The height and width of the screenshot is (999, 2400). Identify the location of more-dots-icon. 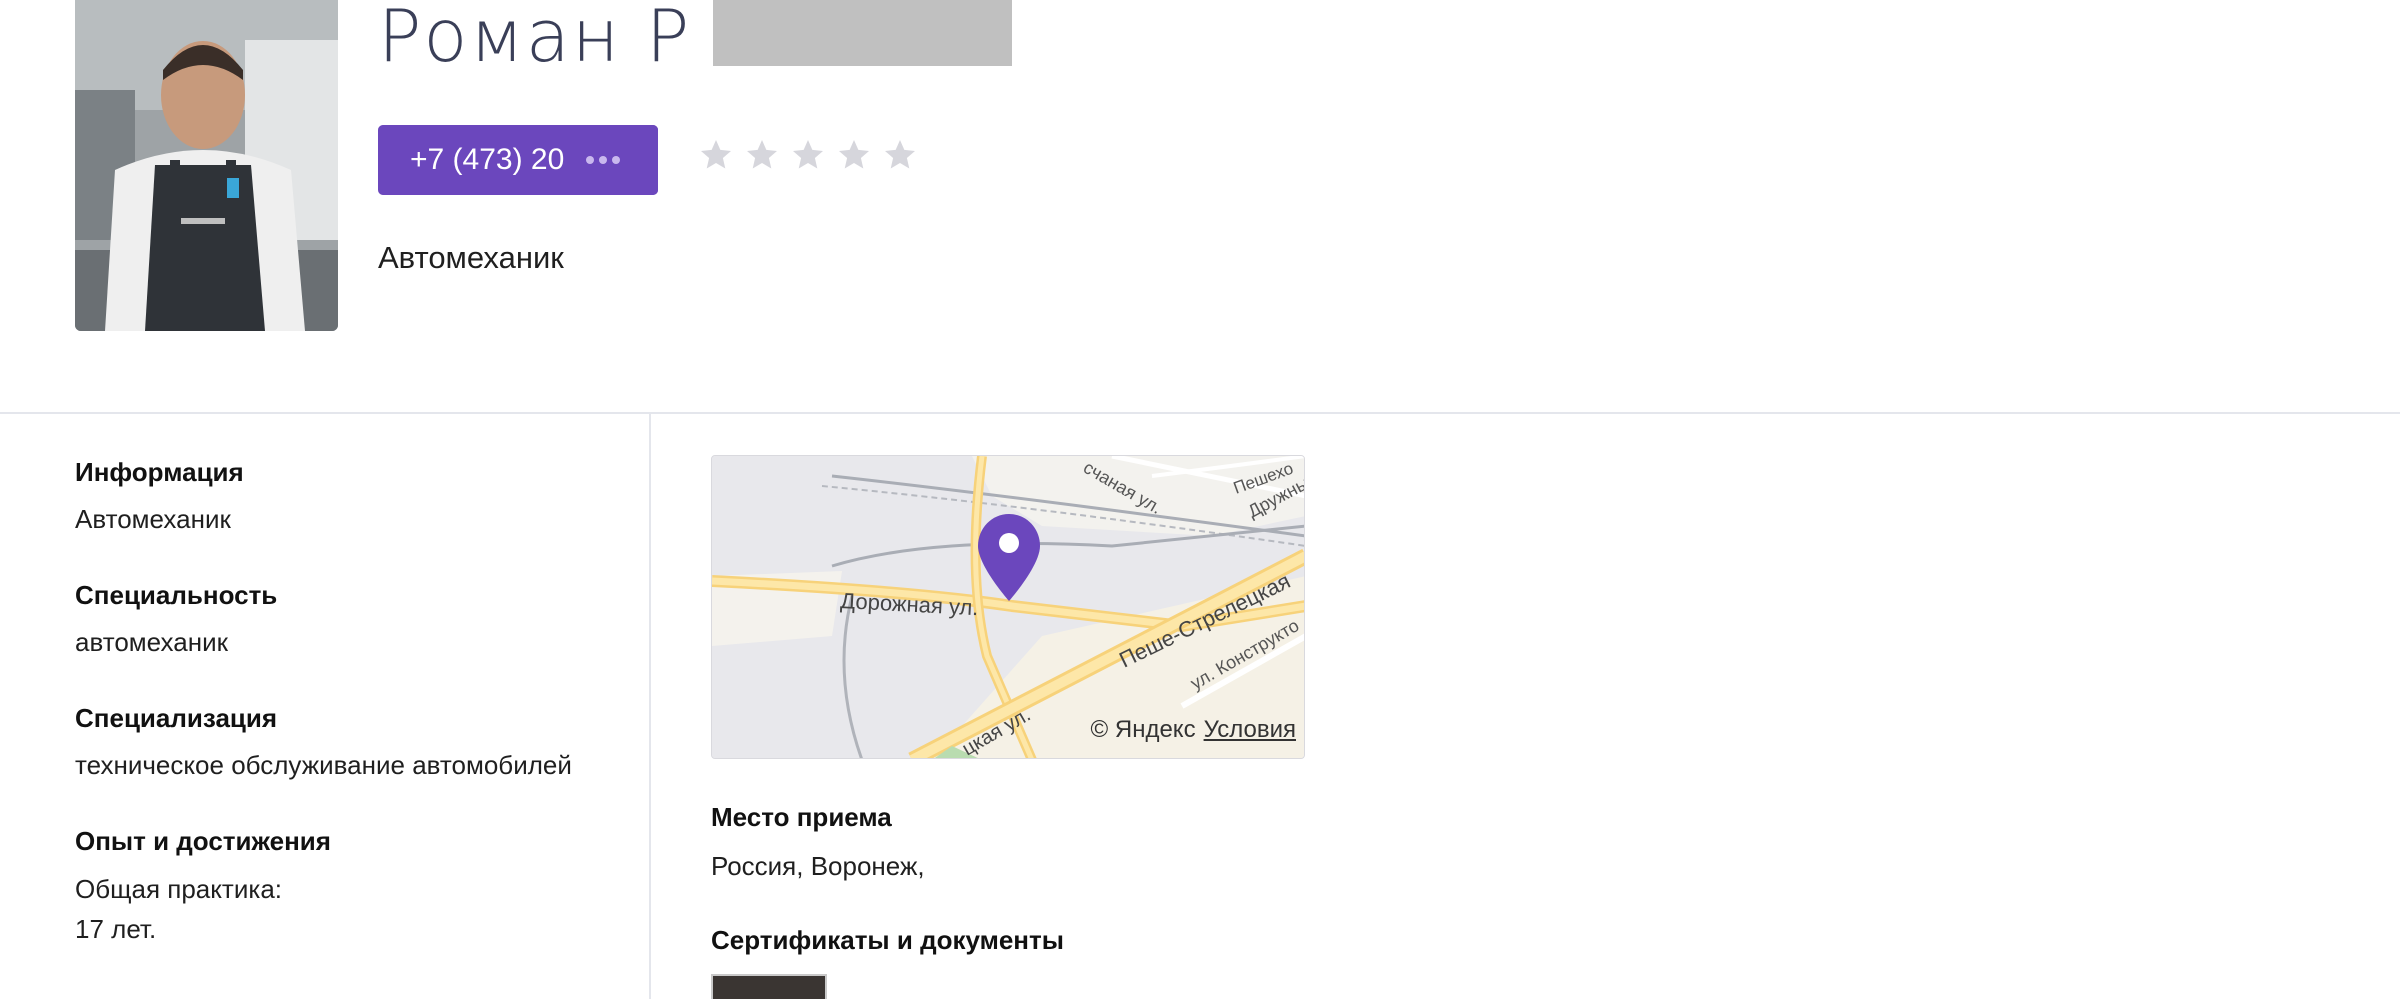
(603, 160).